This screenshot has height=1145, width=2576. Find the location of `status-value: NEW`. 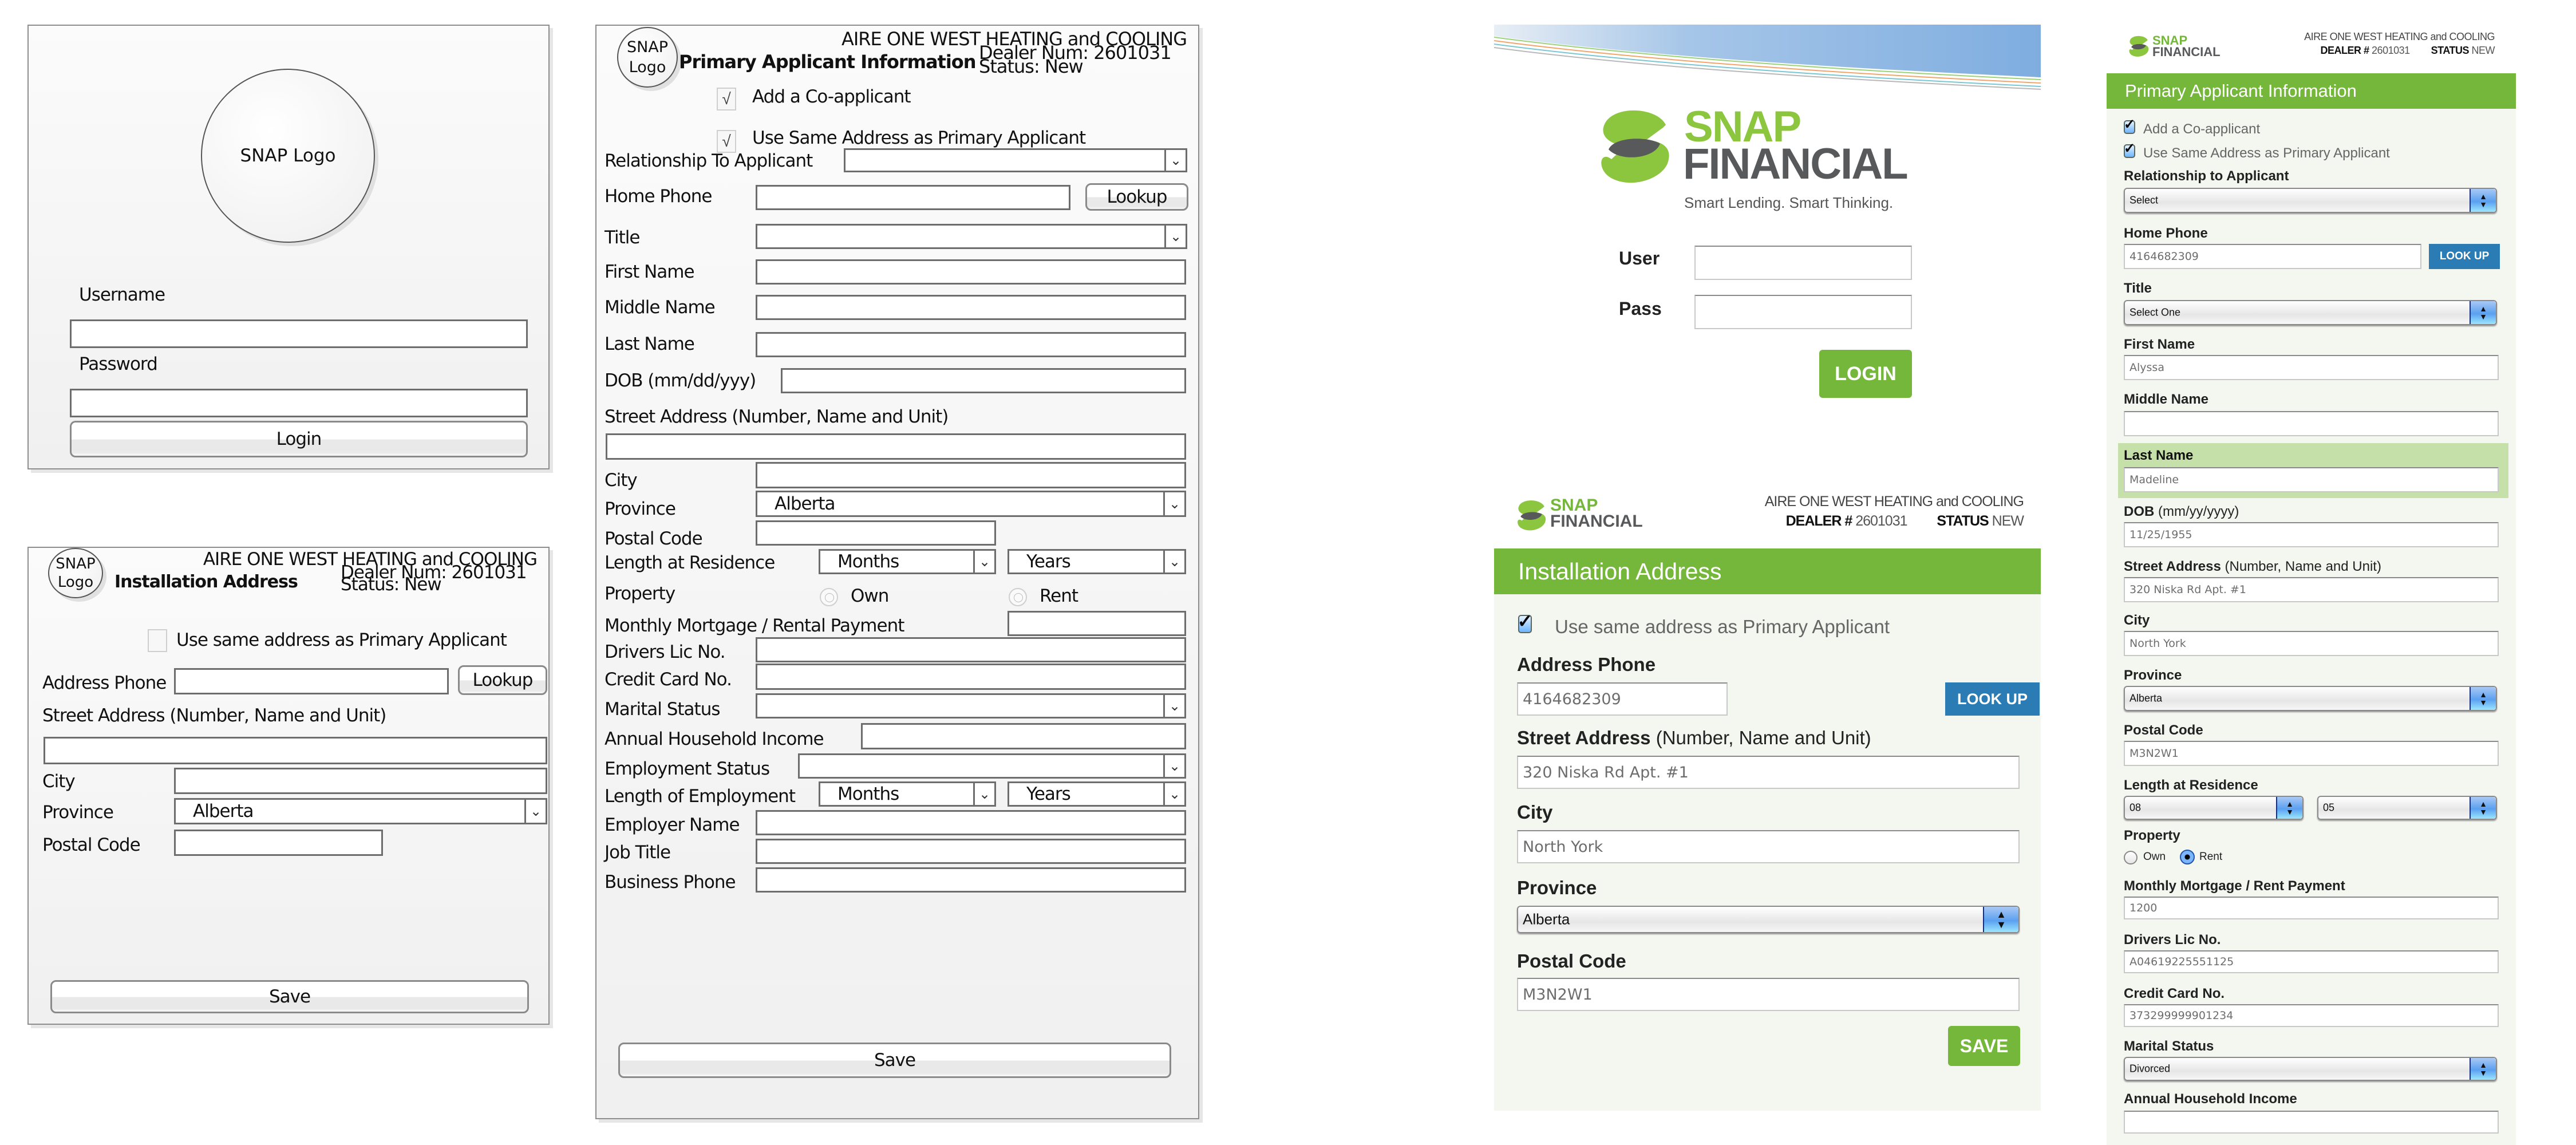

status-value: NEW is located at coordinates (2008, 521).